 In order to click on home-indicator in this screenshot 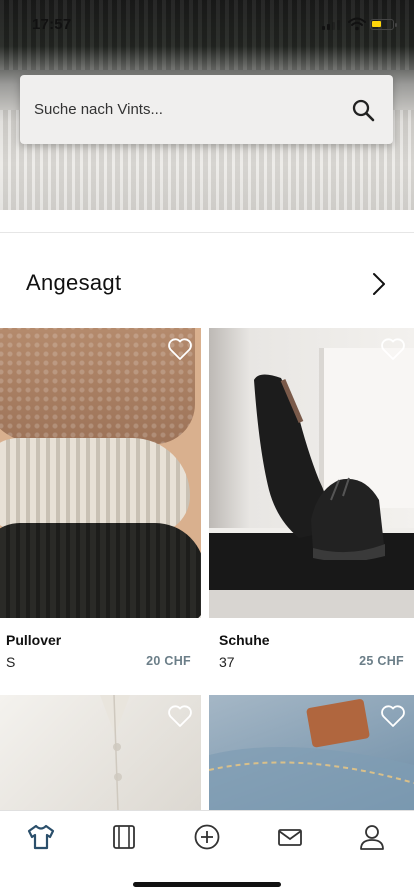, I will do `click(207, 884)`.